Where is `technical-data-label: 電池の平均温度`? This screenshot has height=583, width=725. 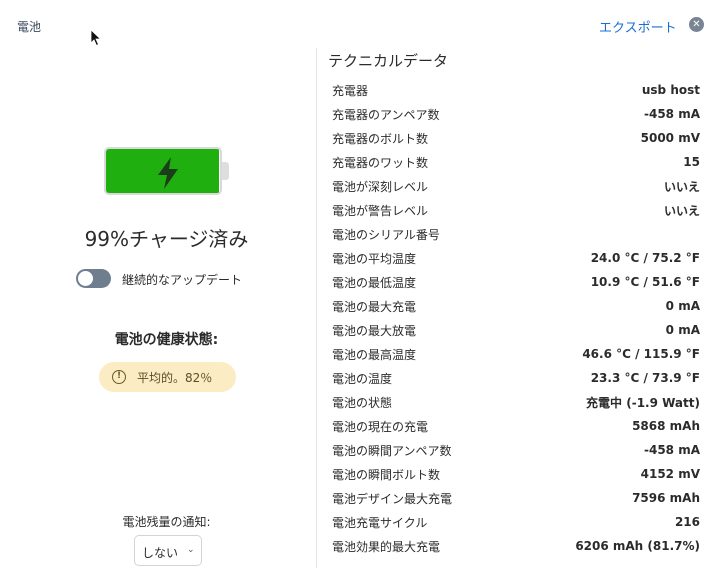 technical-data-label: 電池の平均温度 is located at coordinates (374, 258).